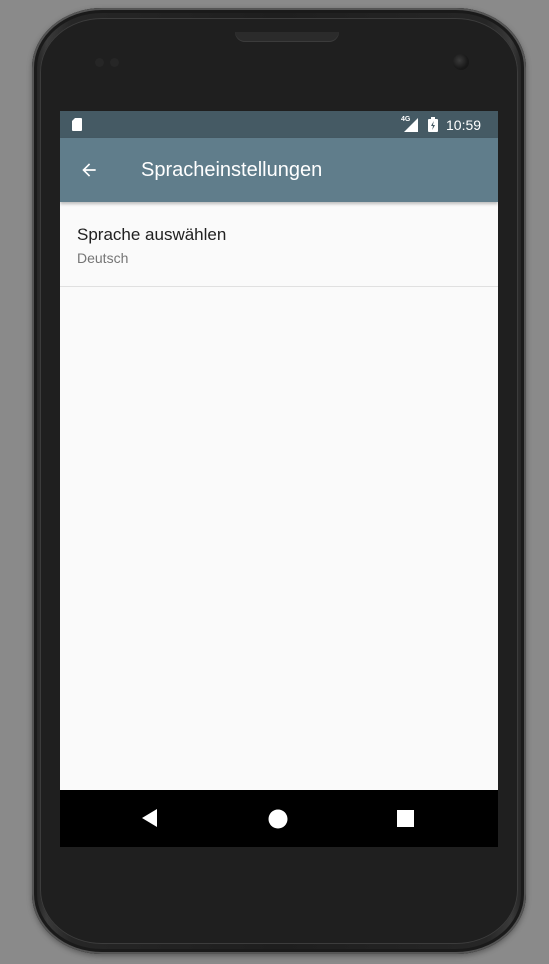 The width and height of the screenshot is (549, 964). What do you see at coordinates (77, 124) in the screenshot?
I see `sd-card-icon` at bounding box center [77, 124].